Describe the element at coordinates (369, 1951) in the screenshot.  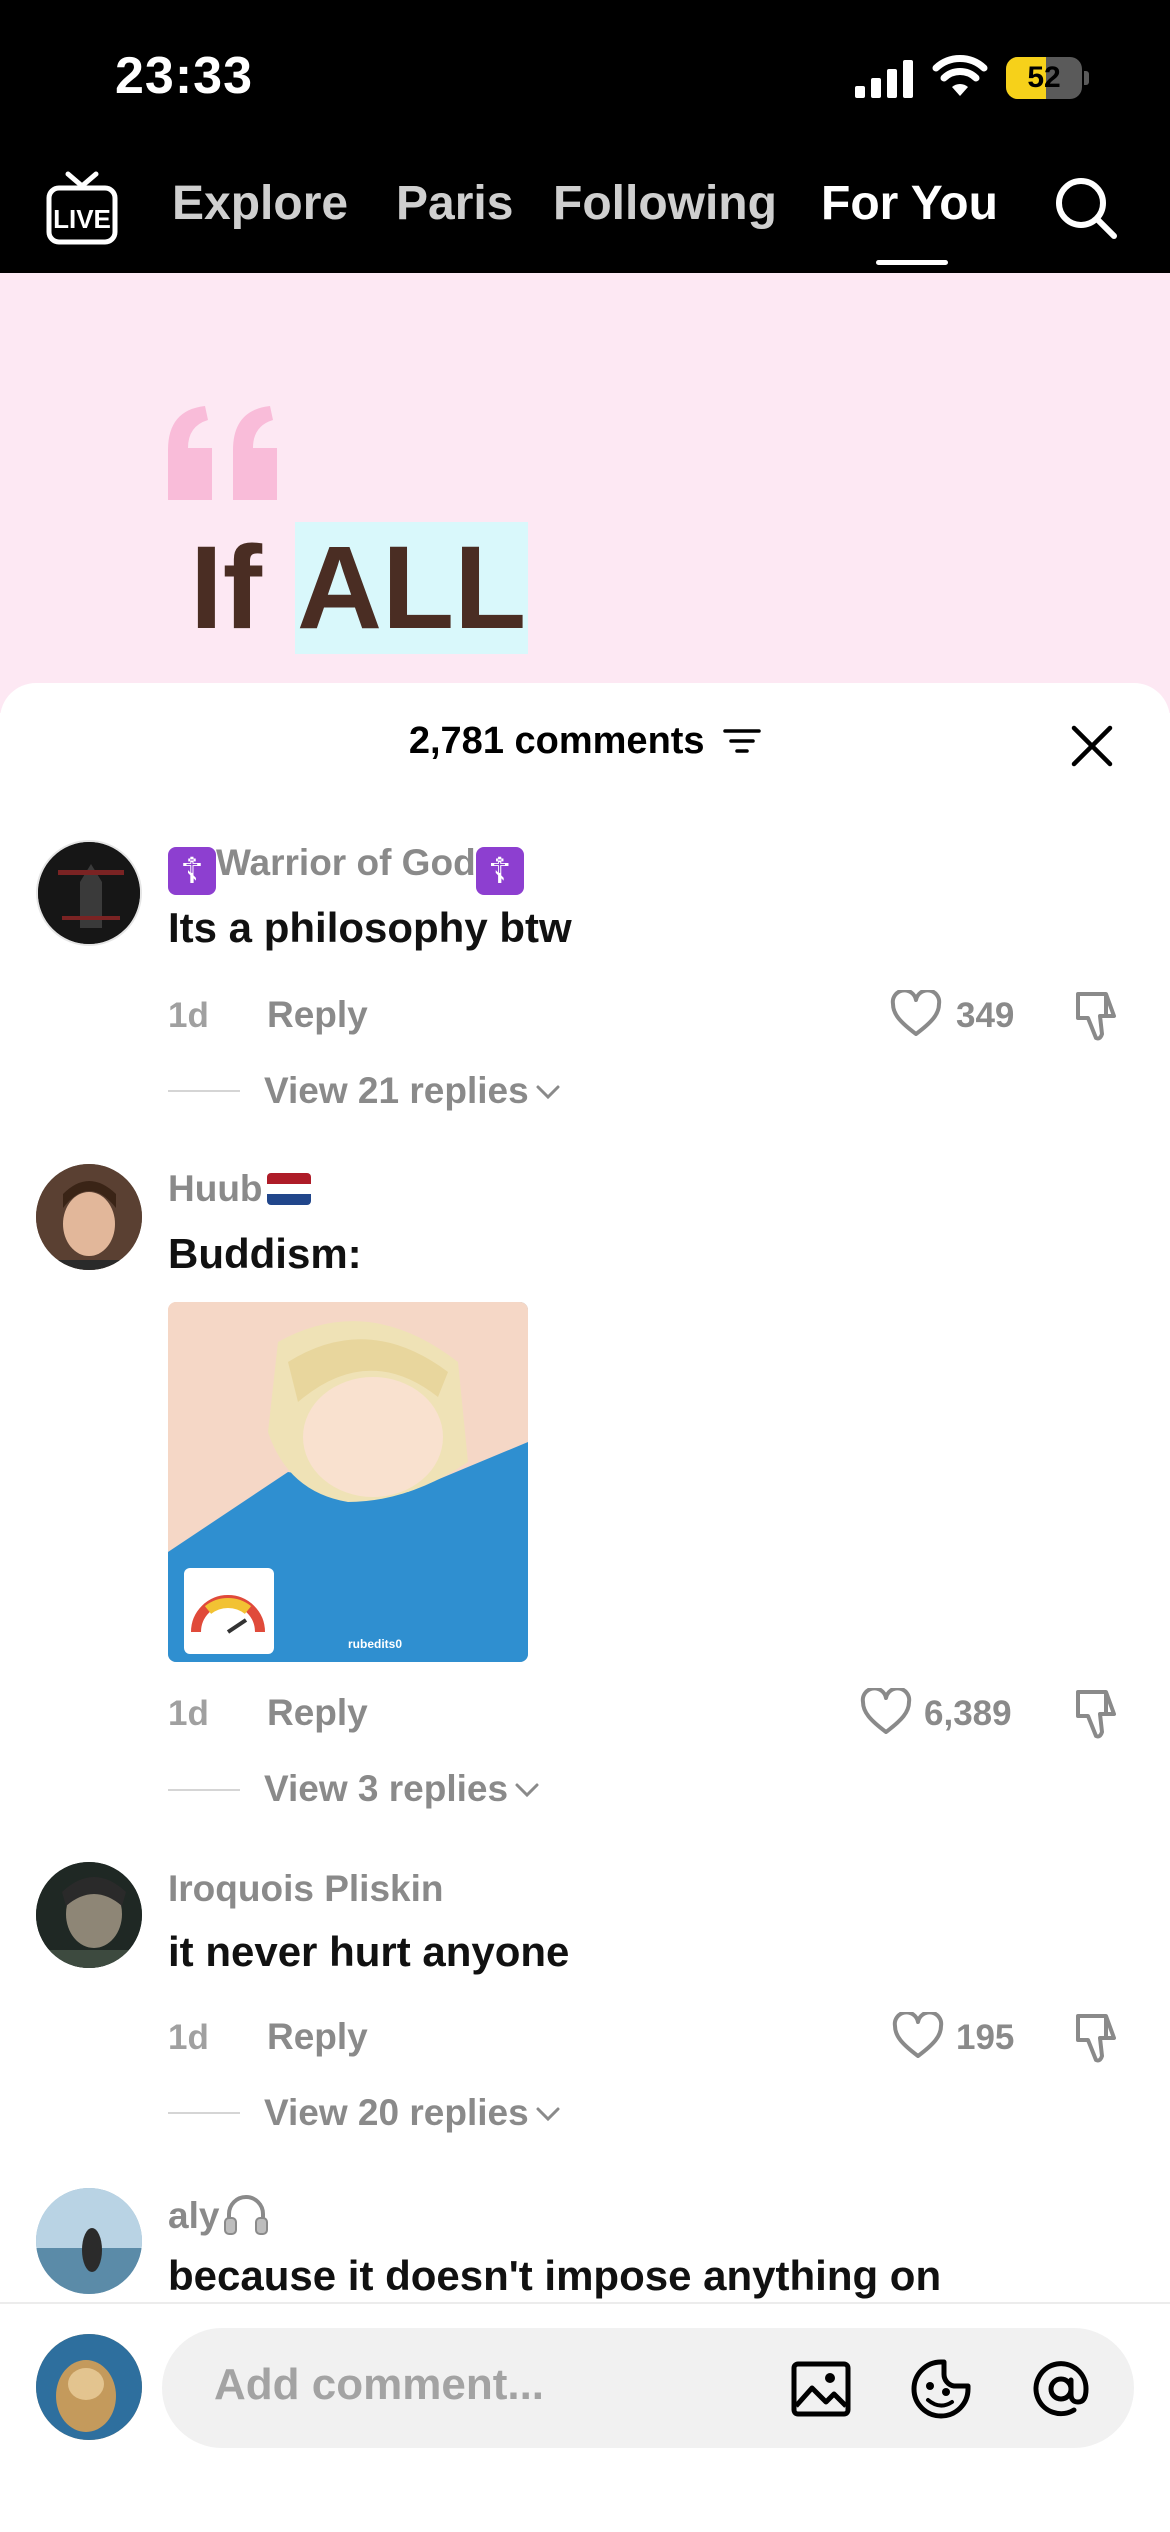
I see `comment-text: it never hurt anyone` at that location.